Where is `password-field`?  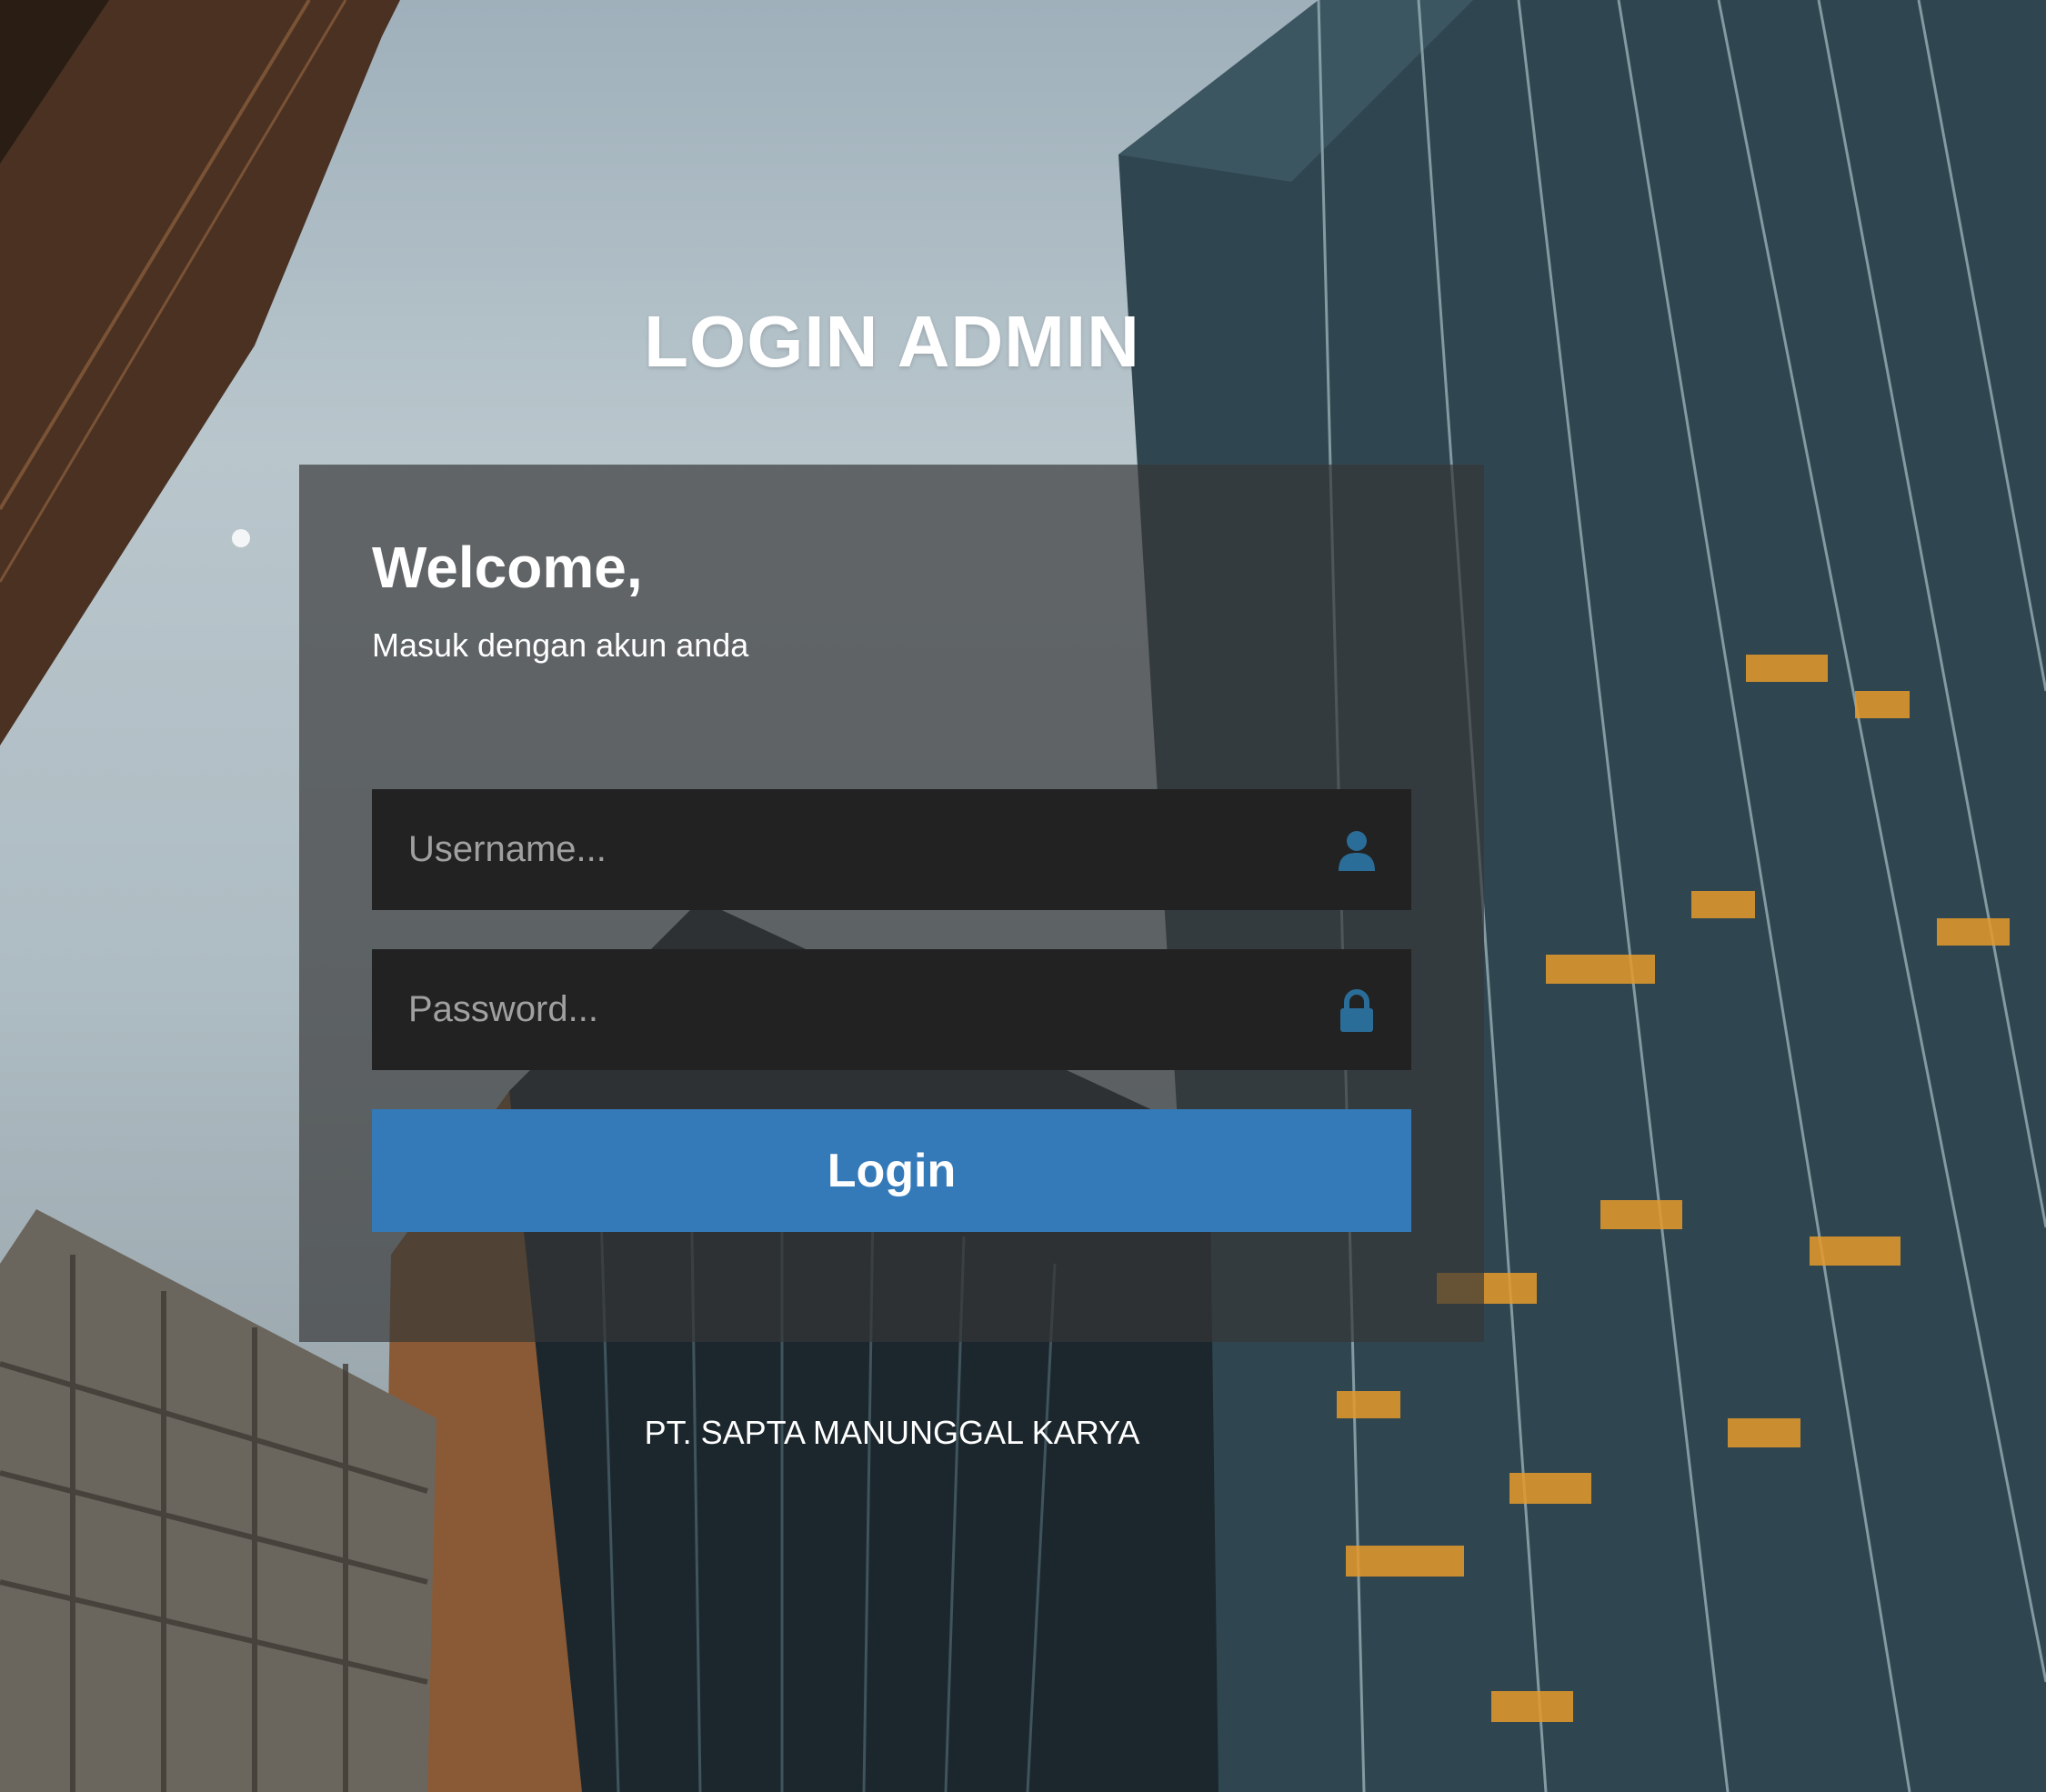 password-field is located at coordinates (891, 1009).